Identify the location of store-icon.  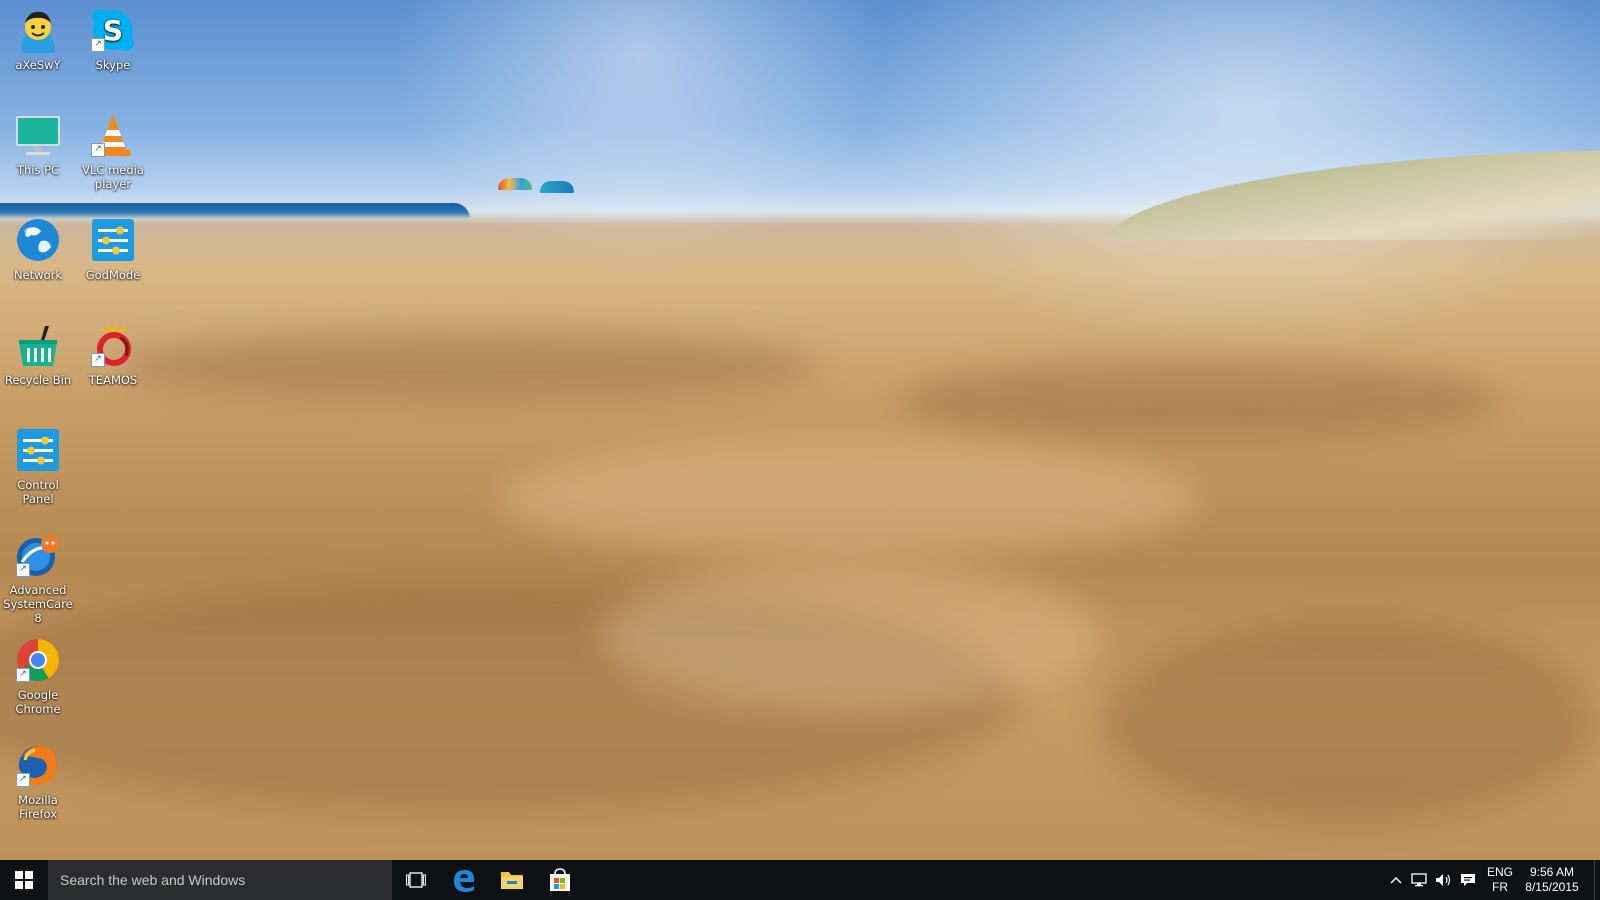
(560, 879).